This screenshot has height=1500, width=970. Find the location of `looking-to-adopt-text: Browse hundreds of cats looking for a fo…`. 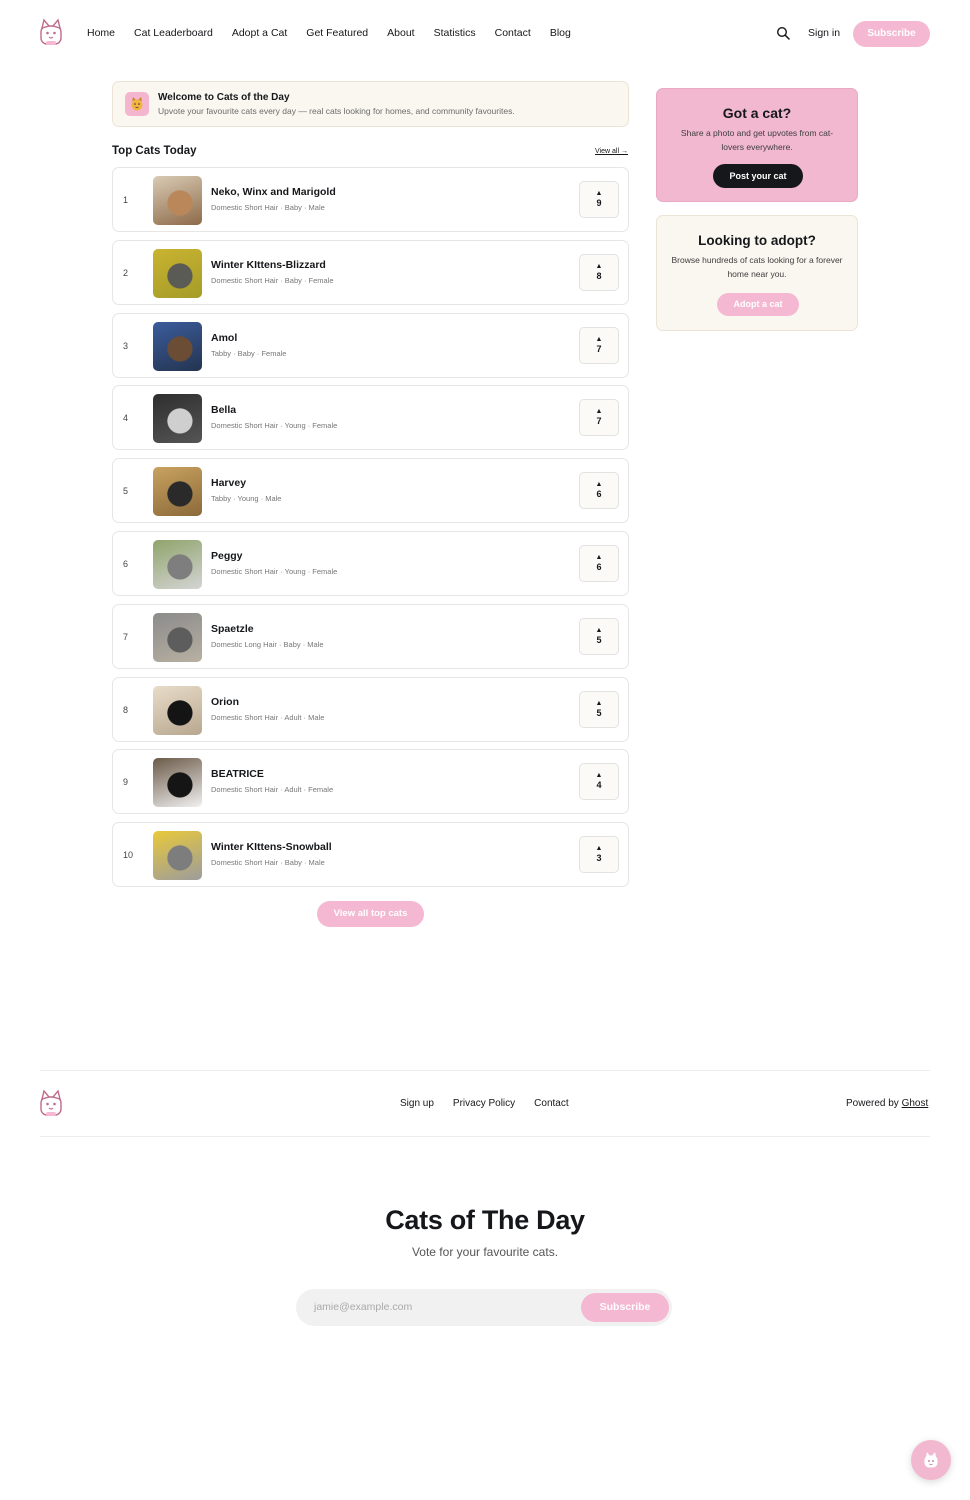

looking-to-adopt-text: Browse hundreds of cats looking for a fo… is located at coordinates (757, 267).